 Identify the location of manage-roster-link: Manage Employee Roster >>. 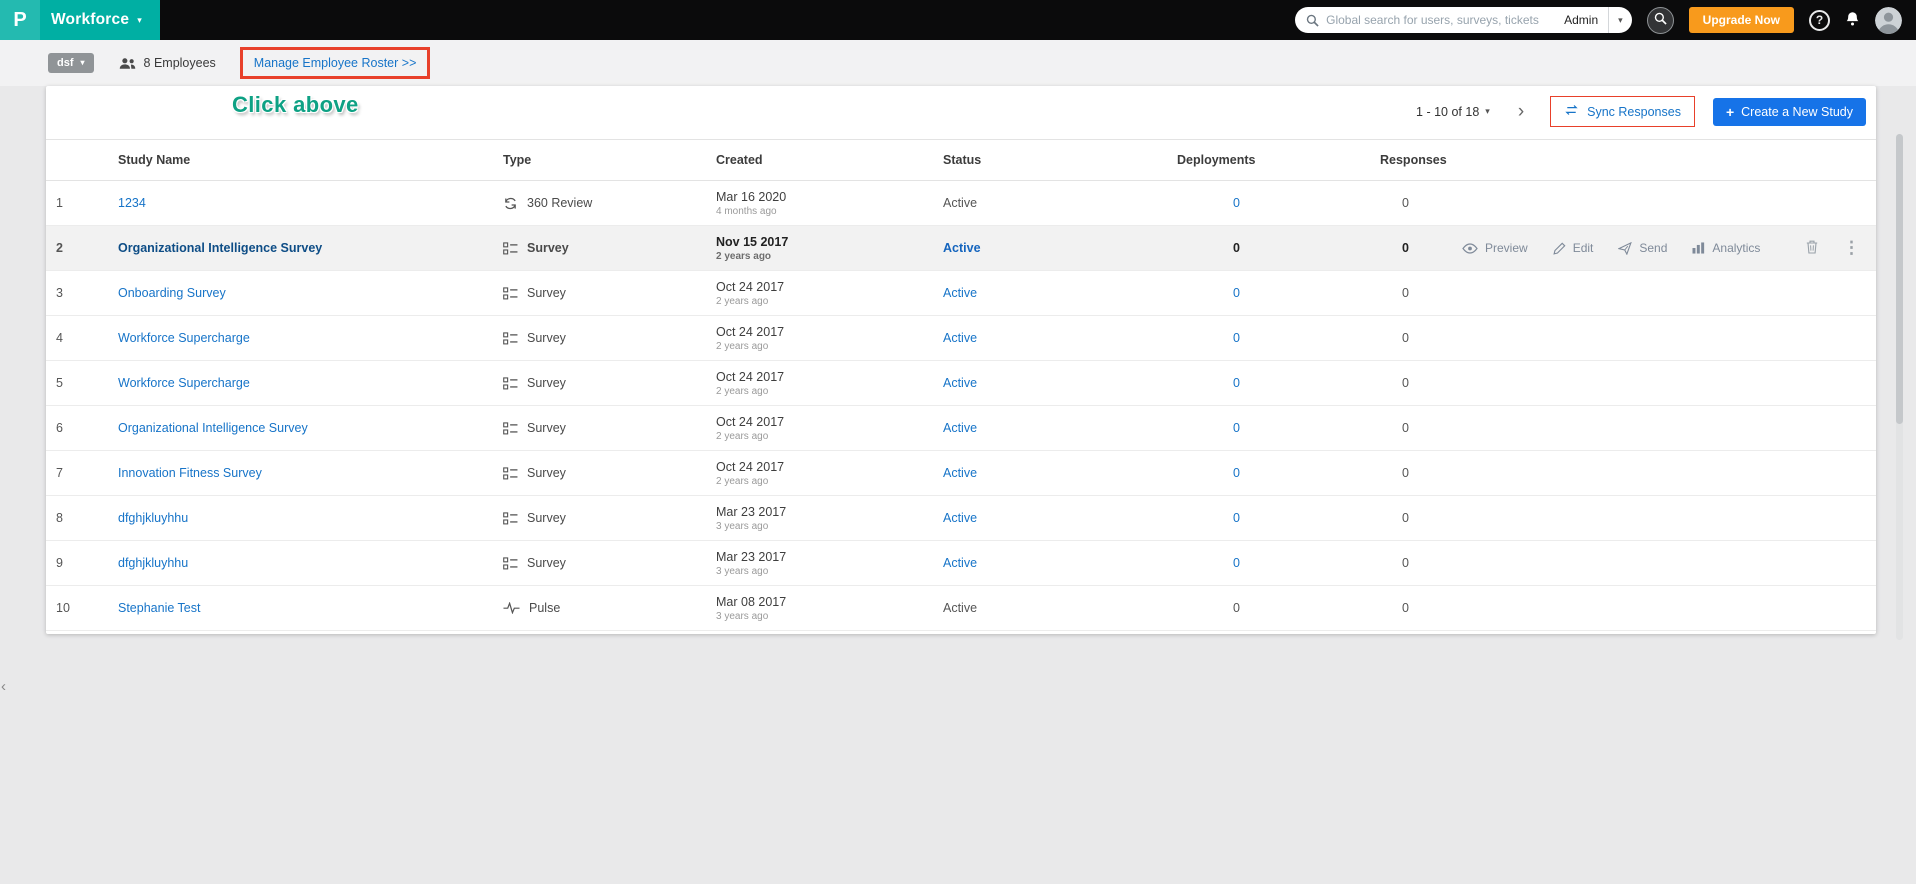
(335, 63).